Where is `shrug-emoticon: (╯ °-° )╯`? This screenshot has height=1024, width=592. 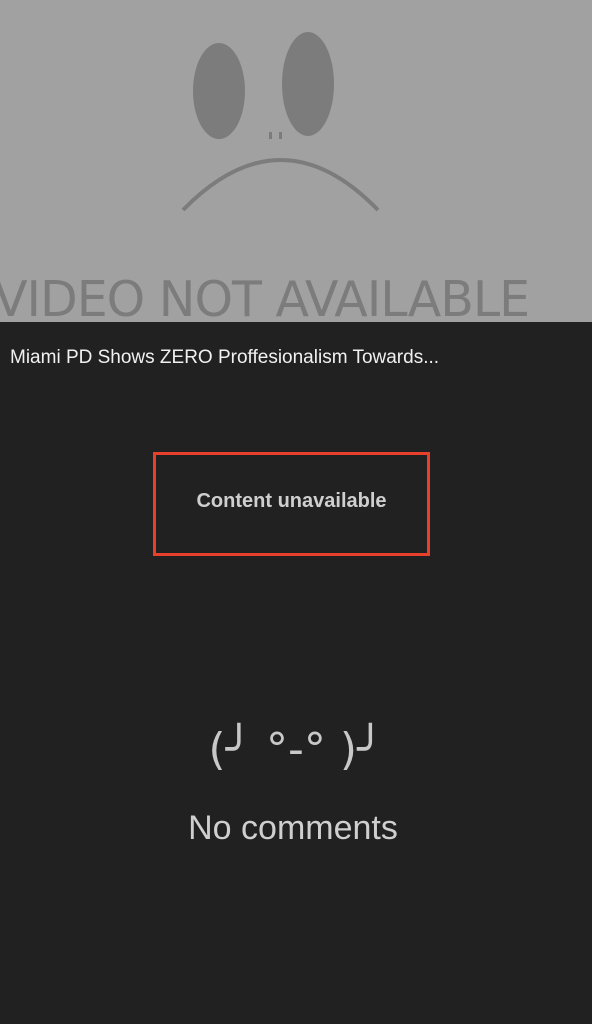
shrug-emoticon: (╯ °-° )╯ is located at coordinates (296, 749).